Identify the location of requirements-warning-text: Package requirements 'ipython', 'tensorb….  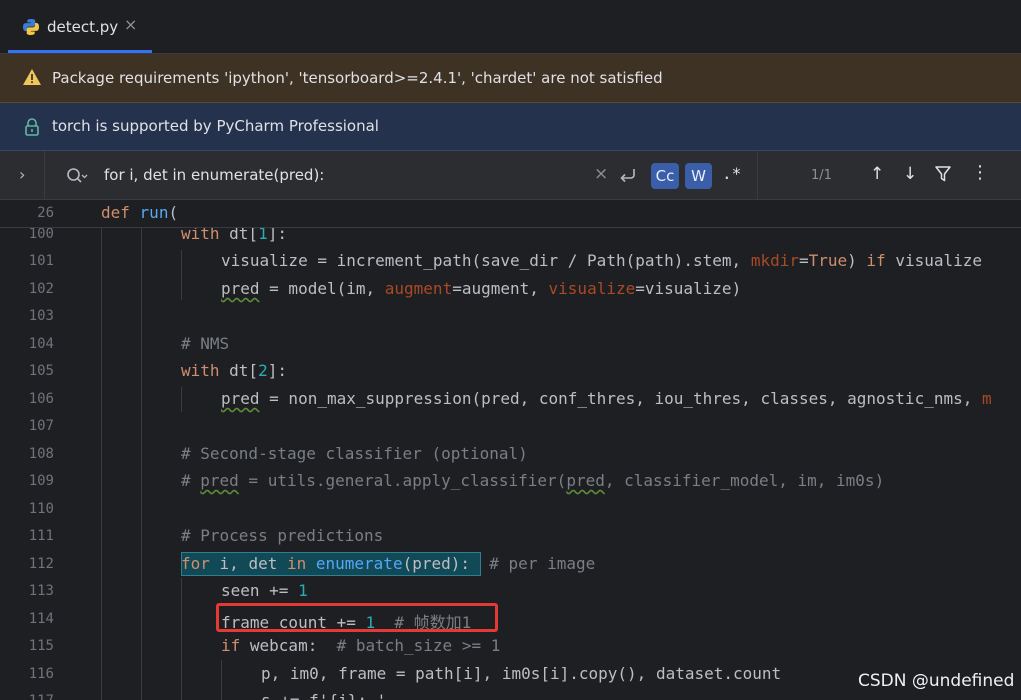
(357, 78).